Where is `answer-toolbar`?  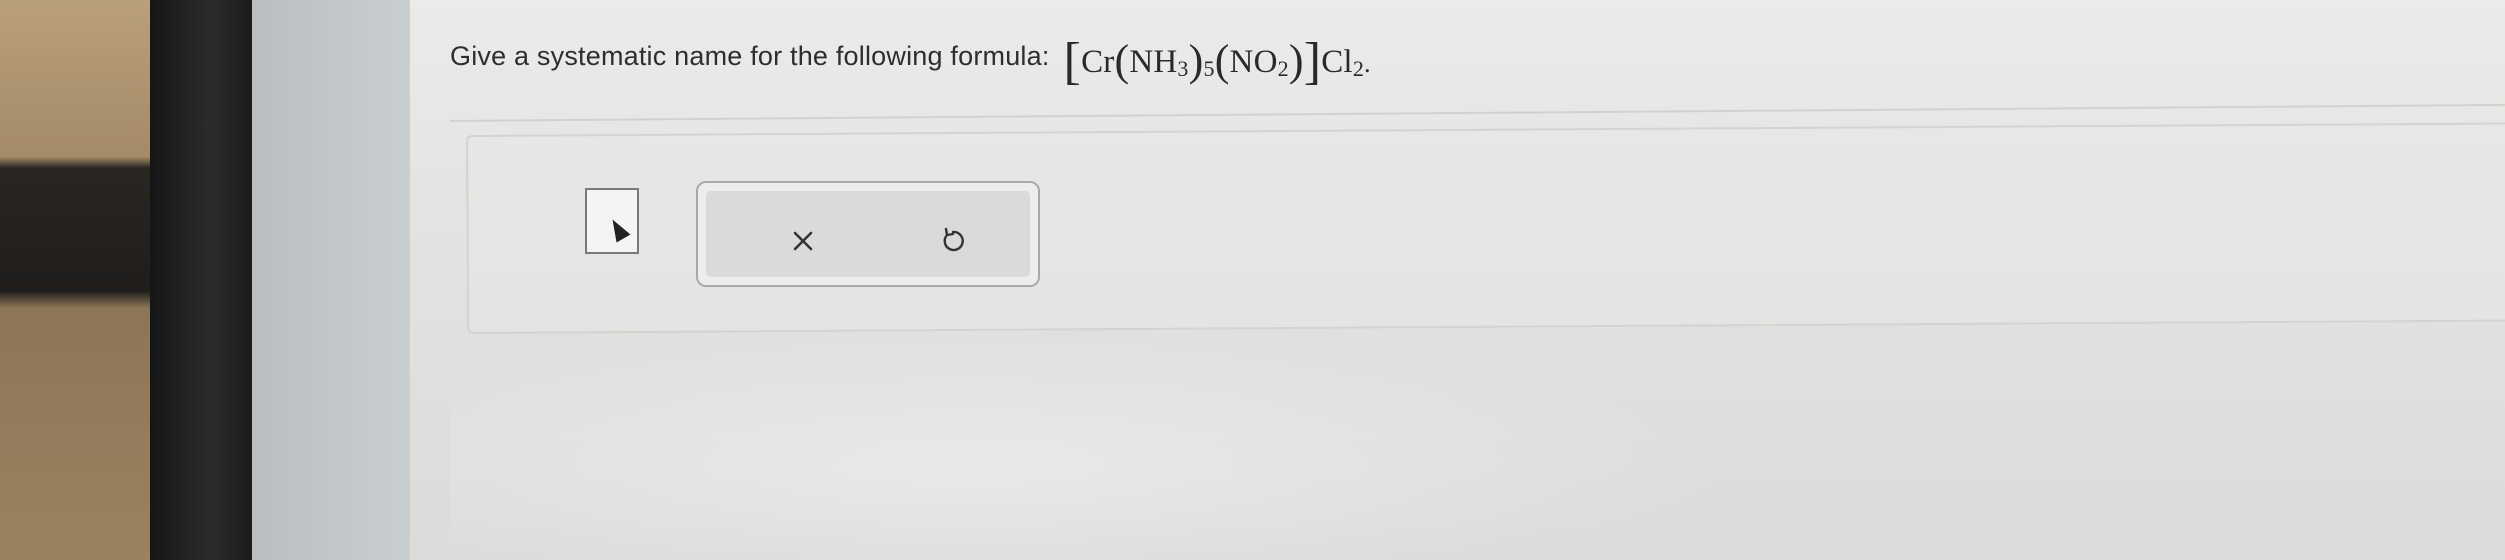 answer-toolbar is located at coordinates (868, 234).